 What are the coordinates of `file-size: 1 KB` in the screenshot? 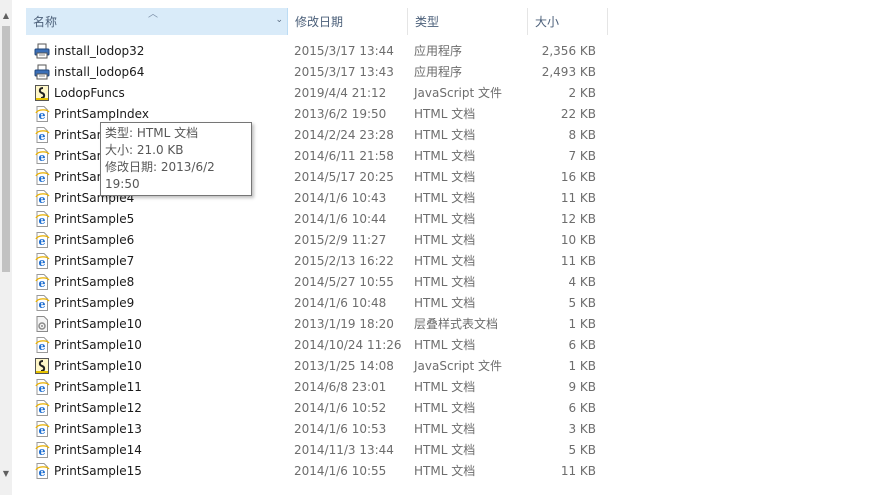 It's located at (582, 323).